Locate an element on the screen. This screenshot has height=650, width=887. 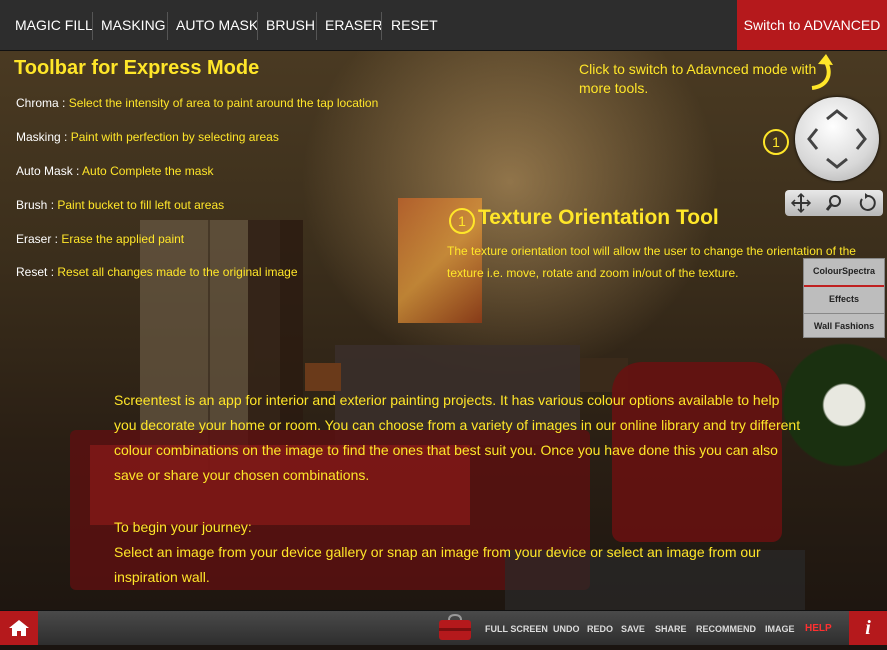
home-button is located at coordinates (19, 628).